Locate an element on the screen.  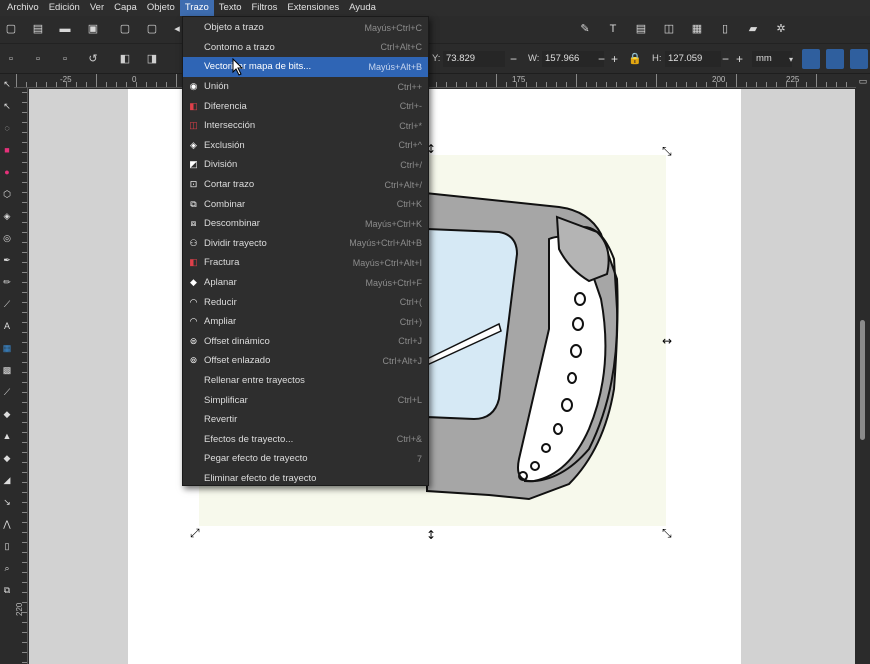
resize-handle-icon: ↔ is located at coordinates (667, 341).